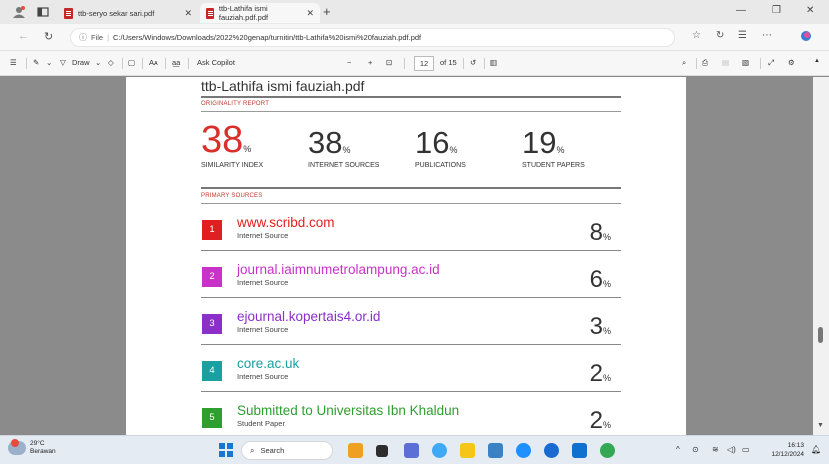  What do you see at coordinates (817, 61) in the screenshot?
I see `scroll-up-icon: ▲` at bounding box center [817, 61].